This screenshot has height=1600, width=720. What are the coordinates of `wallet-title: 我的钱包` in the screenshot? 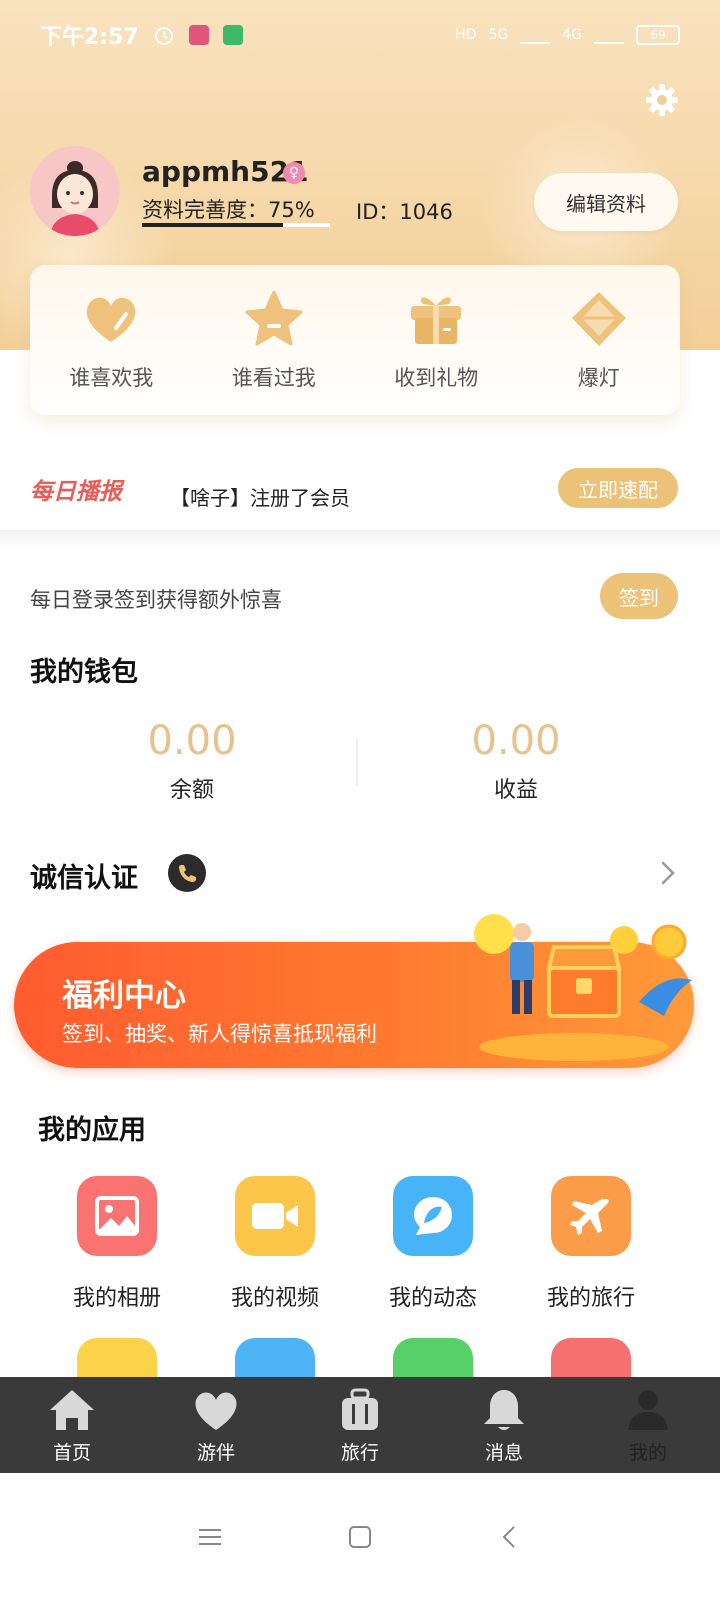 It's located at (84, 672).